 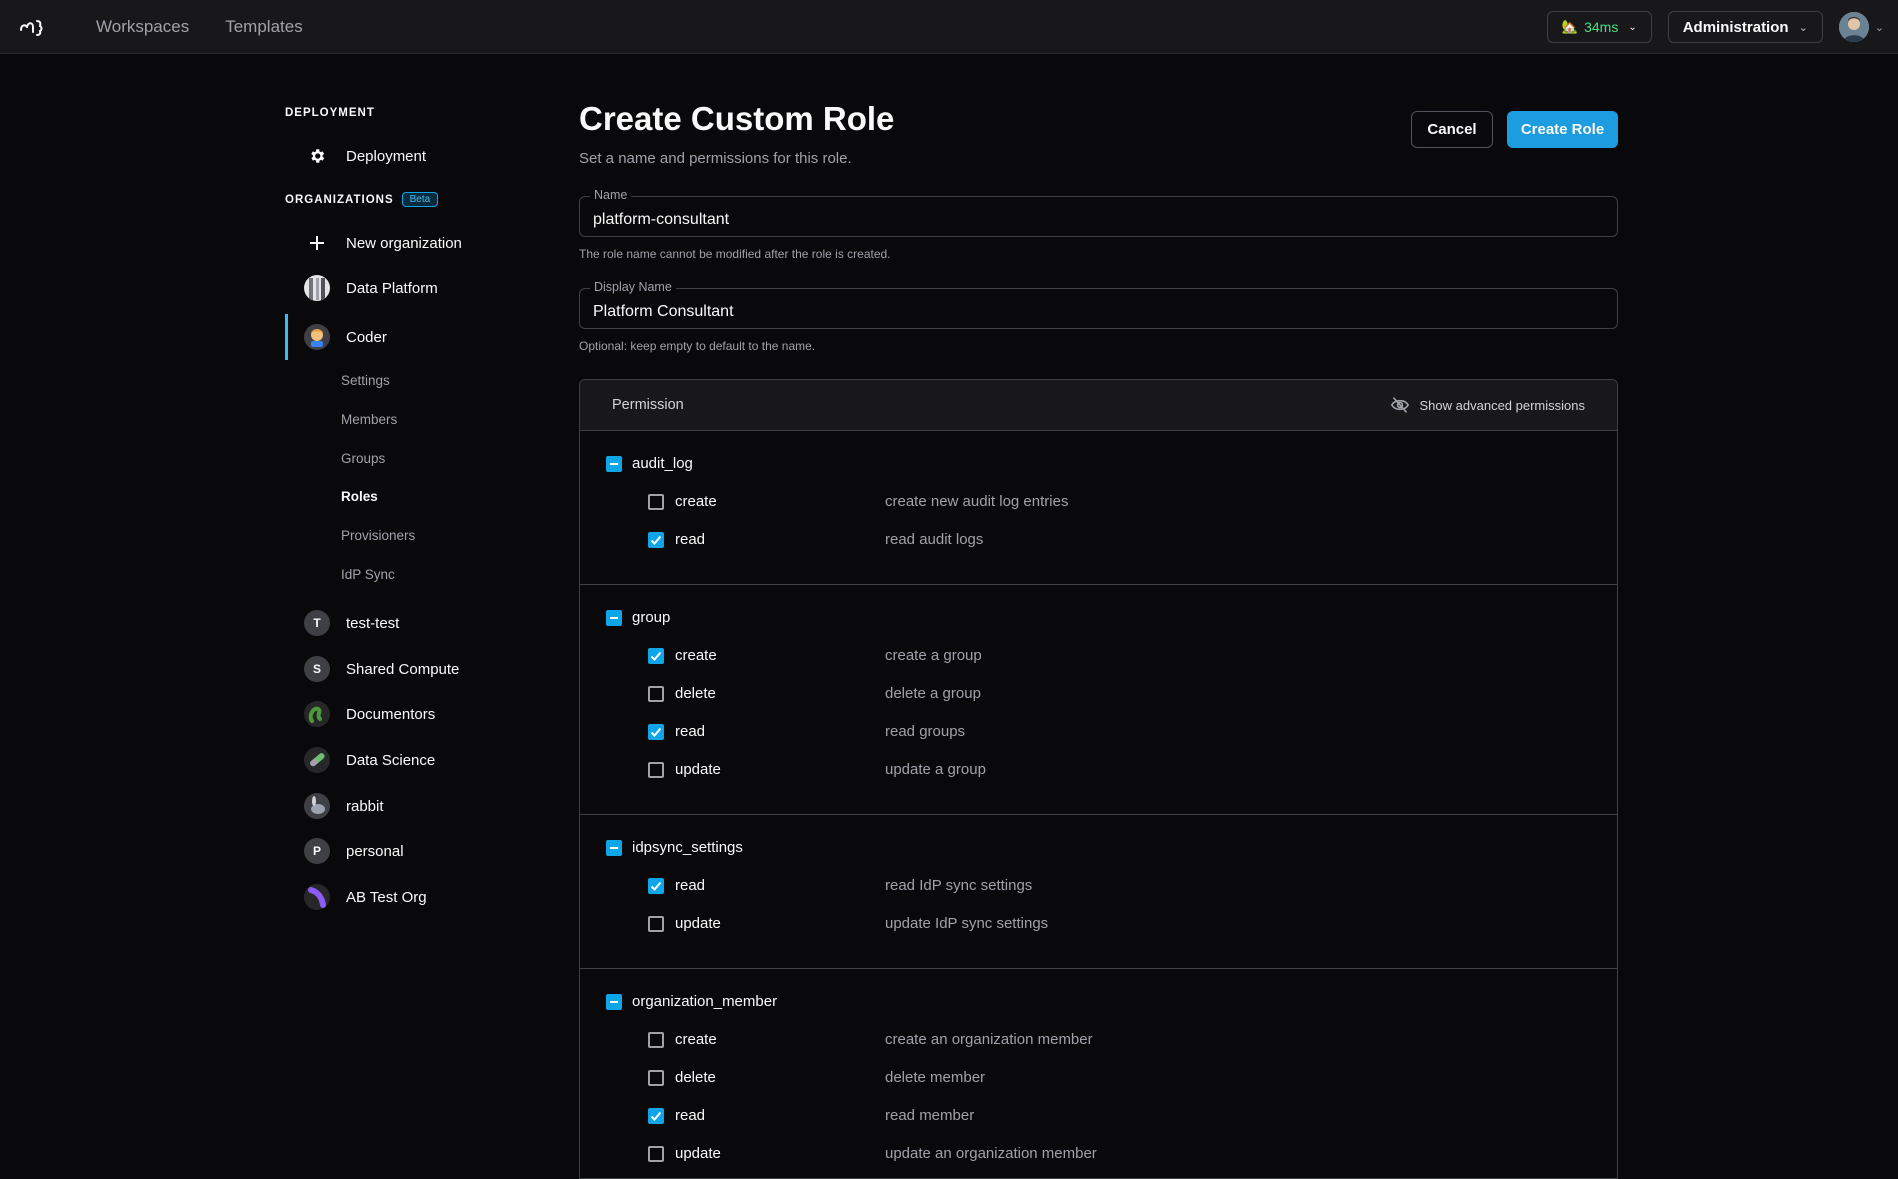 I want to click on sidebar-item-deployment: Deployment, so click(x=405, y=156).